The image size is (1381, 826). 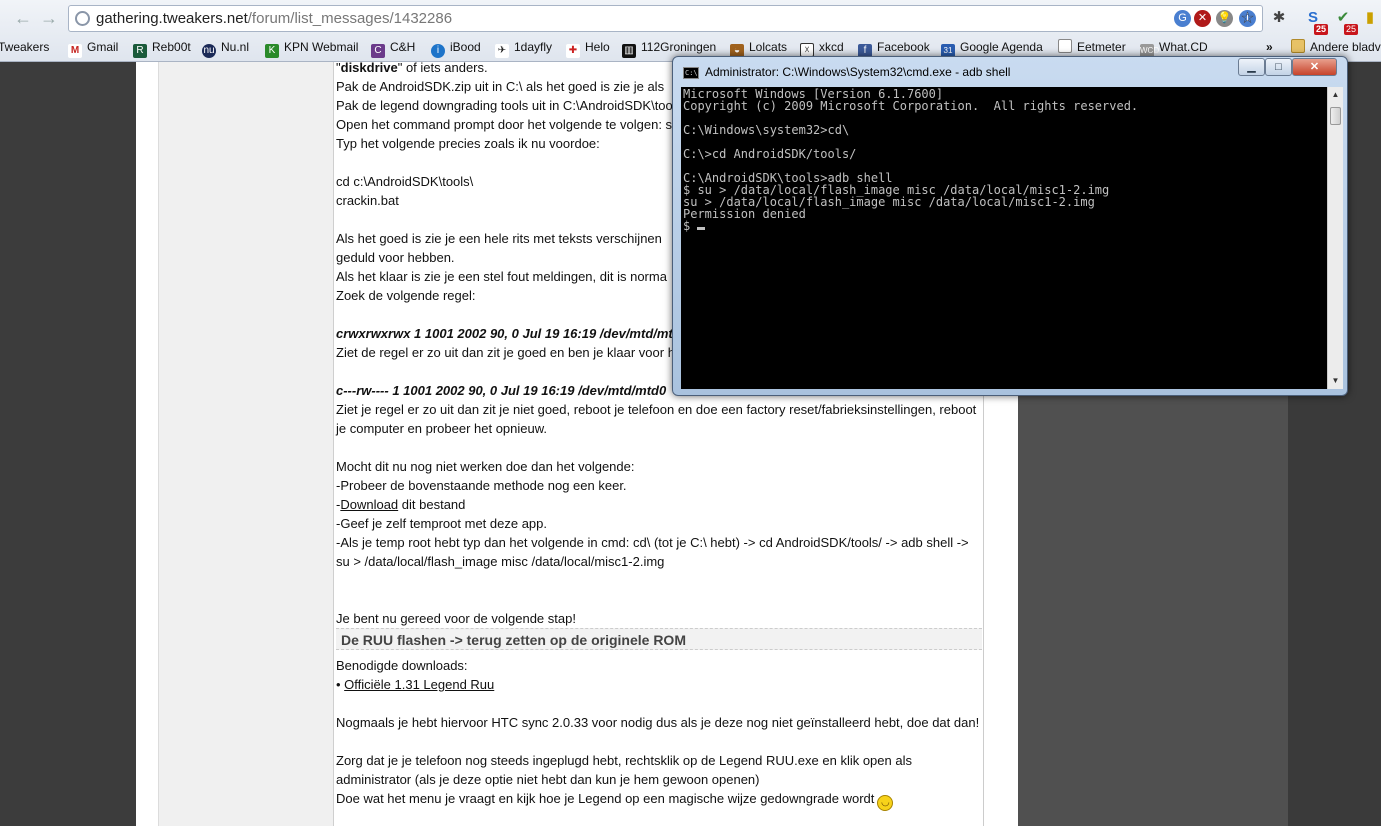 I want to click on bookmark-ch: C C&H, so click(x=393, y=48).